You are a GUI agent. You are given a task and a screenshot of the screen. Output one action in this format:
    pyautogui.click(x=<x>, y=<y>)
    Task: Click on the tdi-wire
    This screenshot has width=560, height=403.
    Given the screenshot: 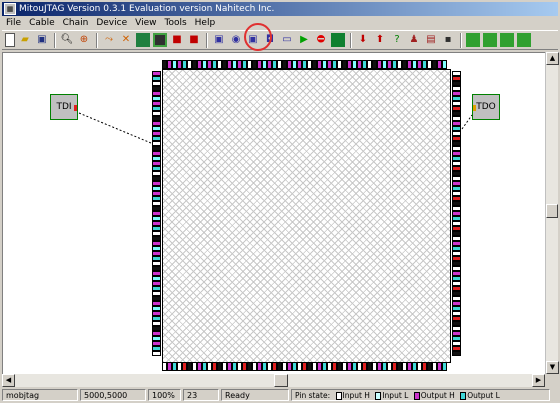 What is the action you would take?
    pyautogui.click(x=115, y=128)
    